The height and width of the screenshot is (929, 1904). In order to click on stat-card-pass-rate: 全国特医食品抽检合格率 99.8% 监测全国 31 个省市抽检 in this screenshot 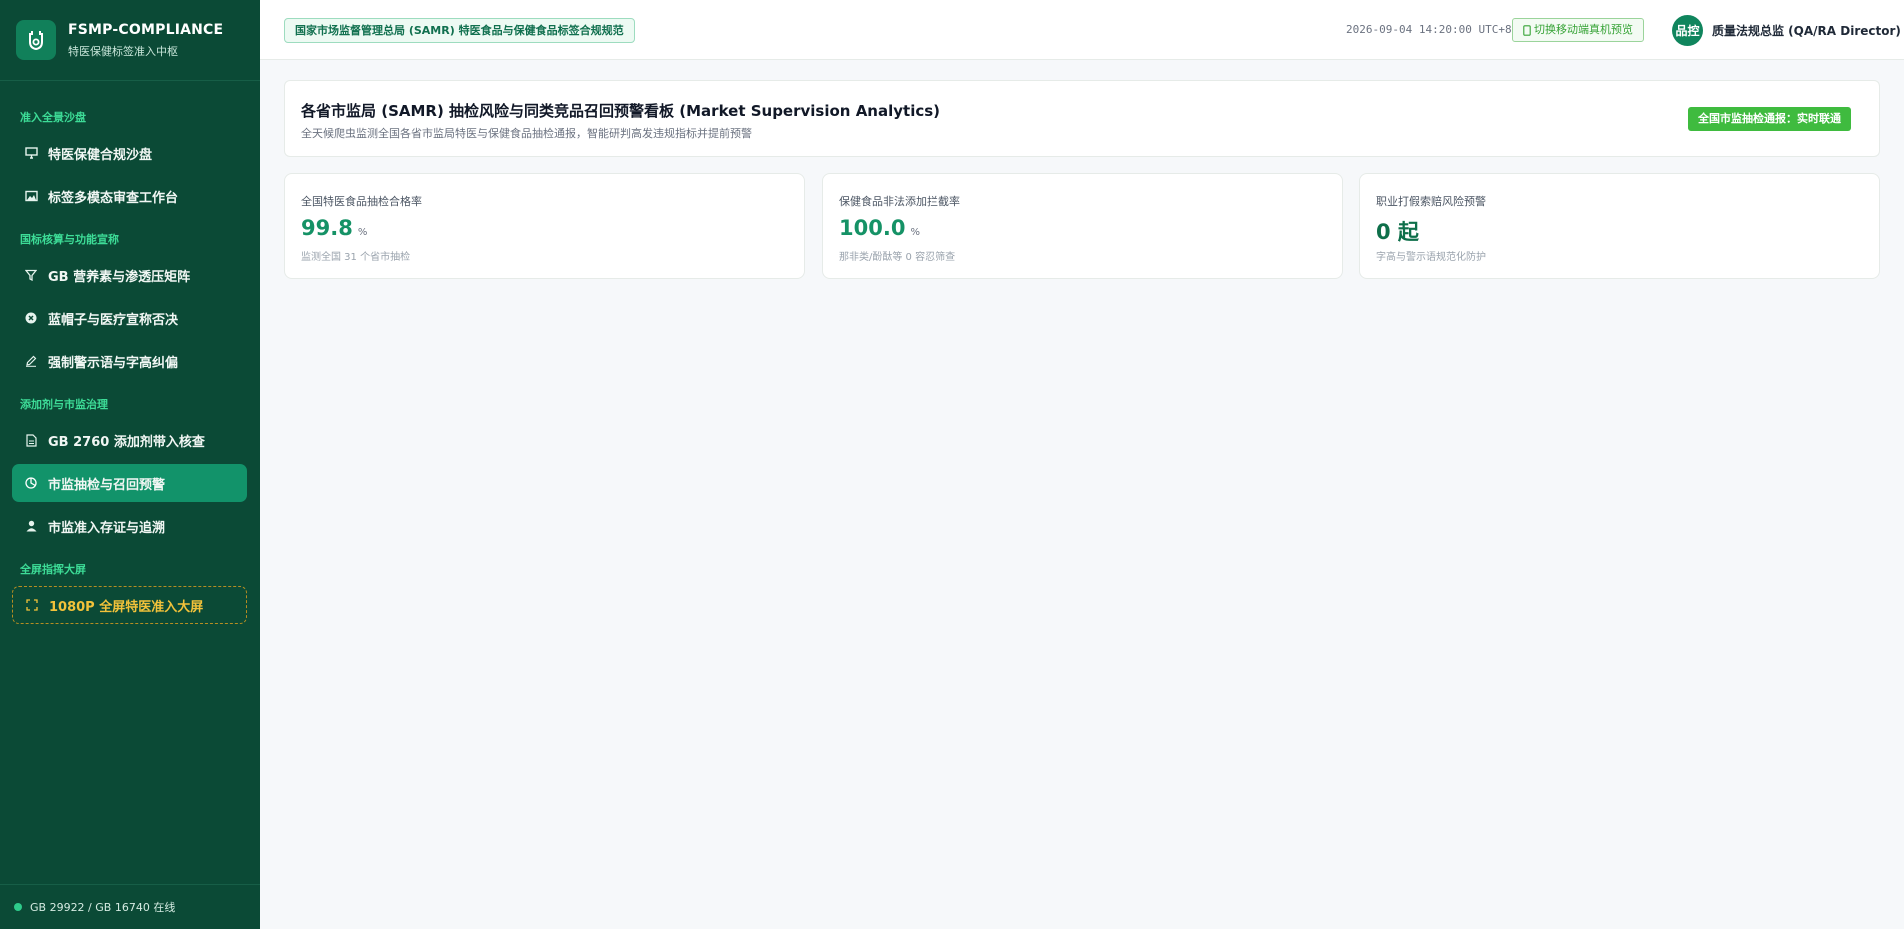, I will do `click(544, 226)`.